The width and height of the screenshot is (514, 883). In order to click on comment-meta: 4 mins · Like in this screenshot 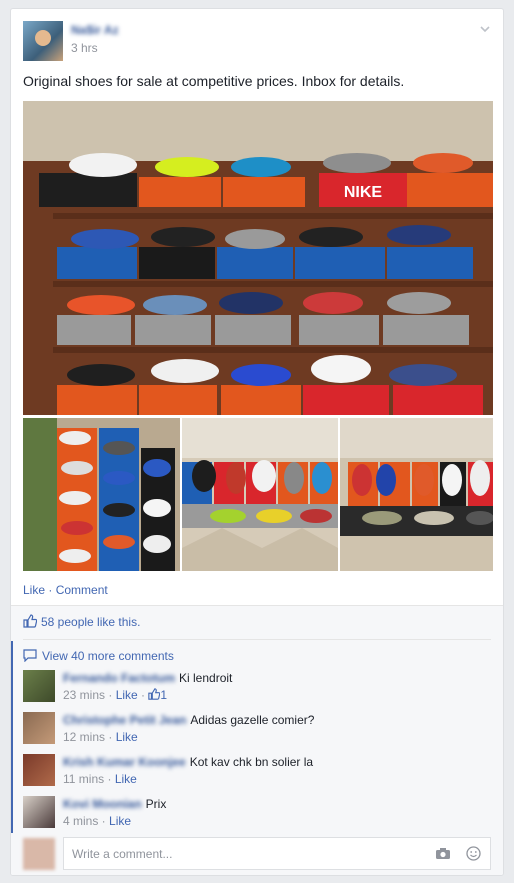, I will do `click(97, 821)`.